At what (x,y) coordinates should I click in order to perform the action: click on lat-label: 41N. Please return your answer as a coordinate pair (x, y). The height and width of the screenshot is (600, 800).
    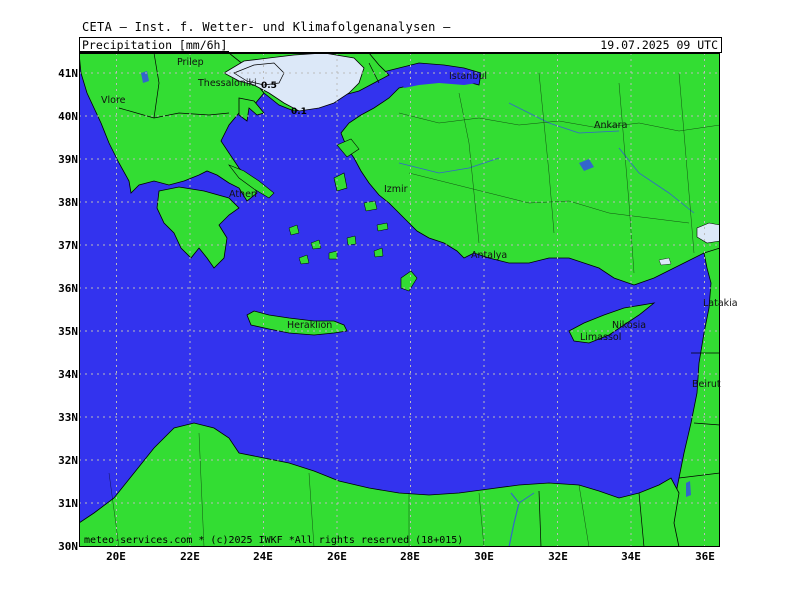
    Looking at the image, I should click on (68, 73).